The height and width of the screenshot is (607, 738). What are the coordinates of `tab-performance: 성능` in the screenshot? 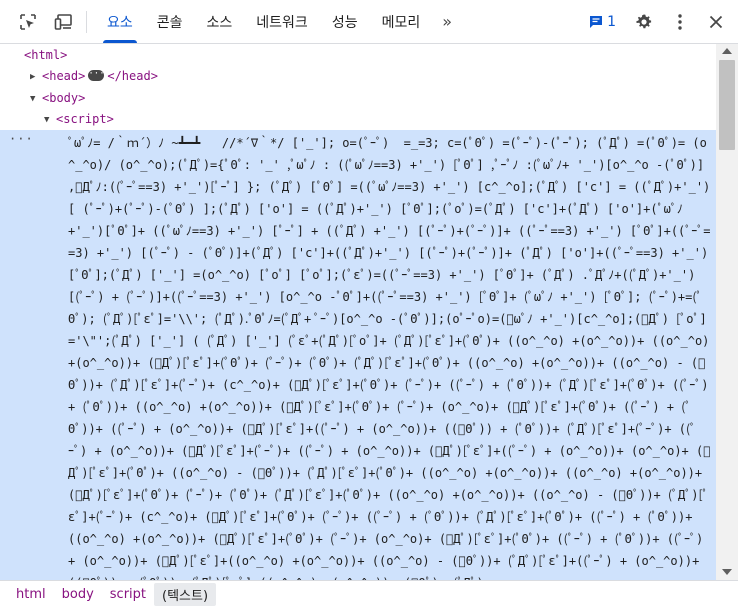 It's located at (345, 21).